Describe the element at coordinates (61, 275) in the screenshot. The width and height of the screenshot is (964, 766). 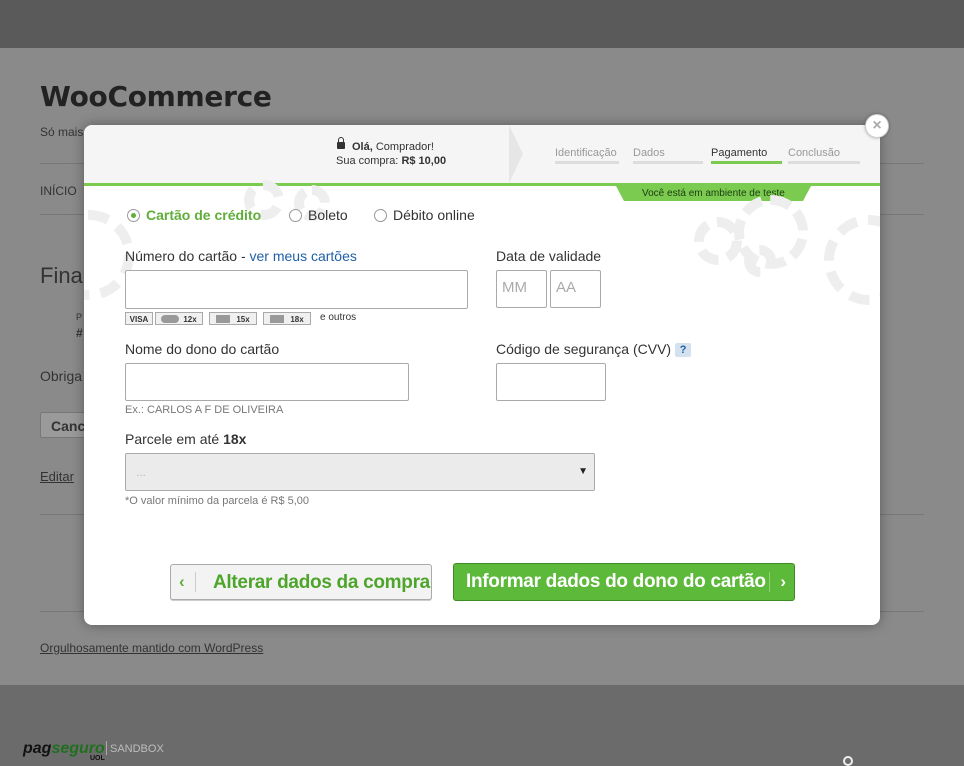
I see `page-heading: Fina` at that location.